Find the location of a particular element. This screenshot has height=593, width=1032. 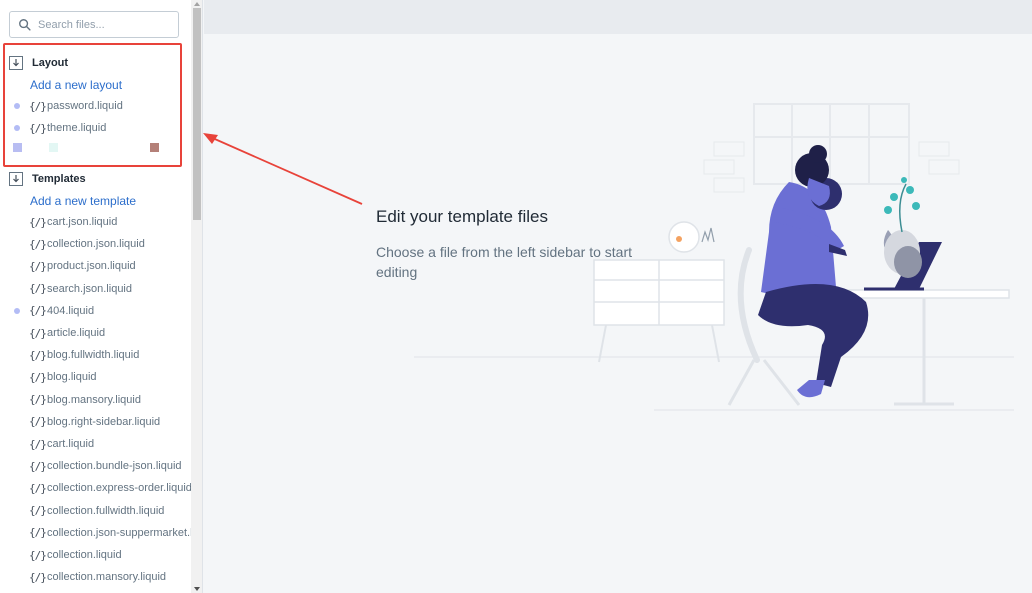

scroll-down-arrow-icon is located at coordinates (197, 589).